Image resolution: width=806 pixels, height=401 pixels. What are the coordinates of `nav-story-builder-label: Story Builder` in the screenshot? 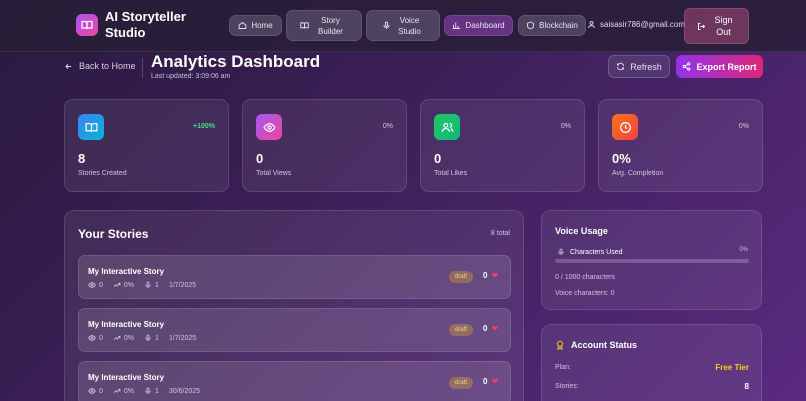 It's located at (330, 25).